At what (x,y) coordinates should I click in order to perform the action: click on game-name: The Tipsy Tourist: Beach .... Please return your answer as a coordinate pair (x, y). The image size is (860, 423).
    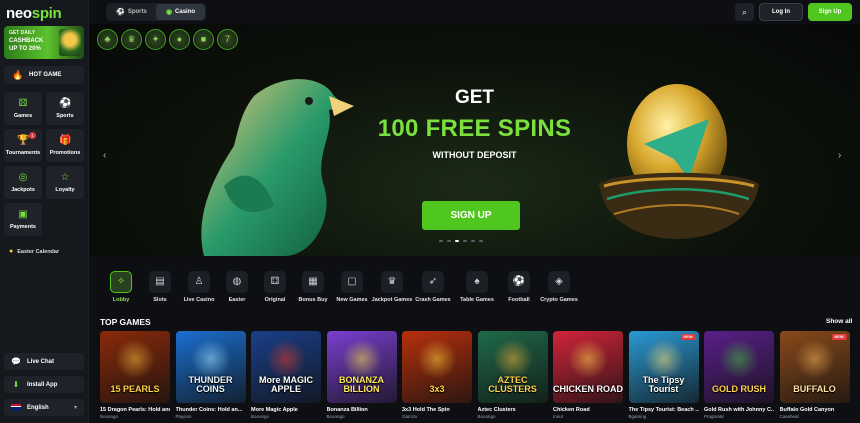
    Looking at the image, I should click on (664, 410).